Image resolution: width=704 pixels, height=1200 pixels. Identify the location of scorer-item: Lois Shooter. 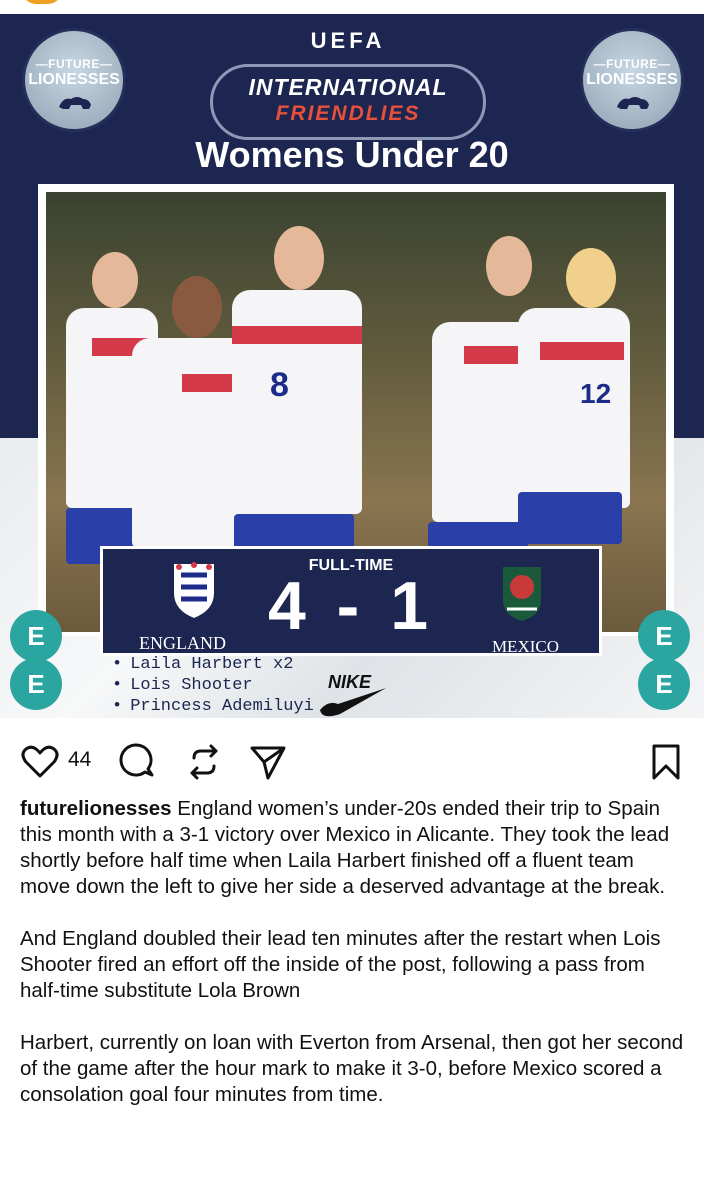
(213, 685).